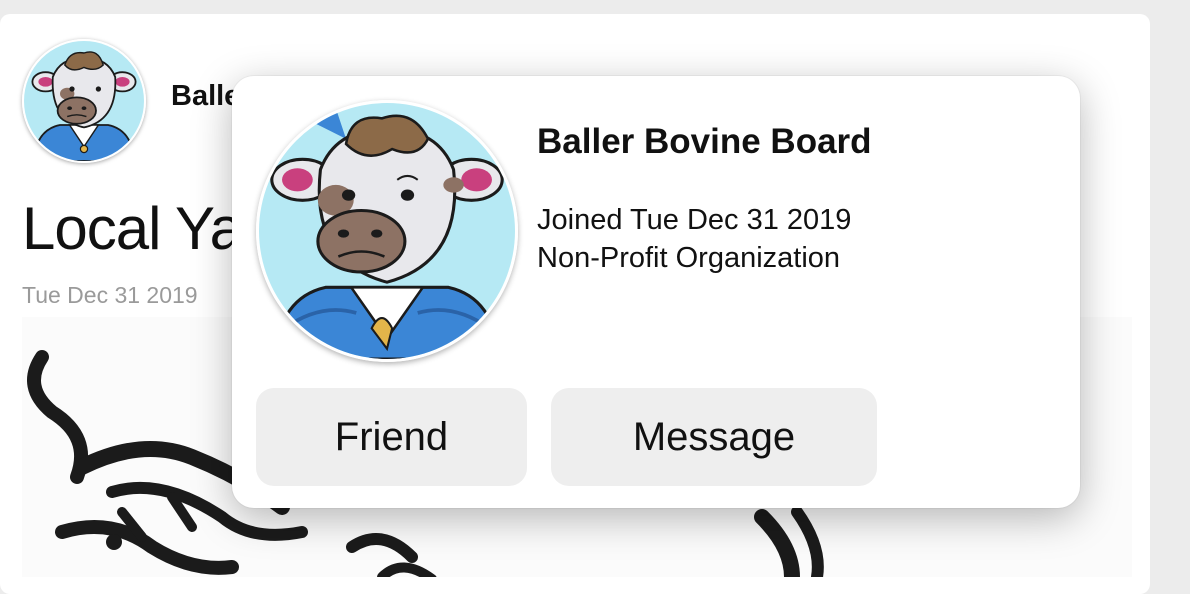 The height and width of the screenshot is (594, 1190). What do you see at coordinates (391, 437) in the screenshot?
I see `friend-button: Friend` at bounding box center [391, 437].